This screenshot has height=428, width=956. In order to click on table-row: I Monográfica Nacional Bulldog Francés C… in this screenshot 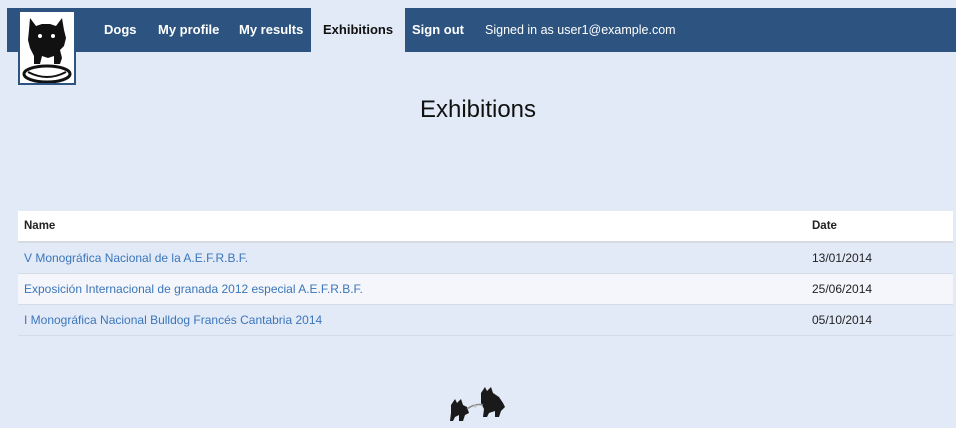, I will do `click(485, 320)`.